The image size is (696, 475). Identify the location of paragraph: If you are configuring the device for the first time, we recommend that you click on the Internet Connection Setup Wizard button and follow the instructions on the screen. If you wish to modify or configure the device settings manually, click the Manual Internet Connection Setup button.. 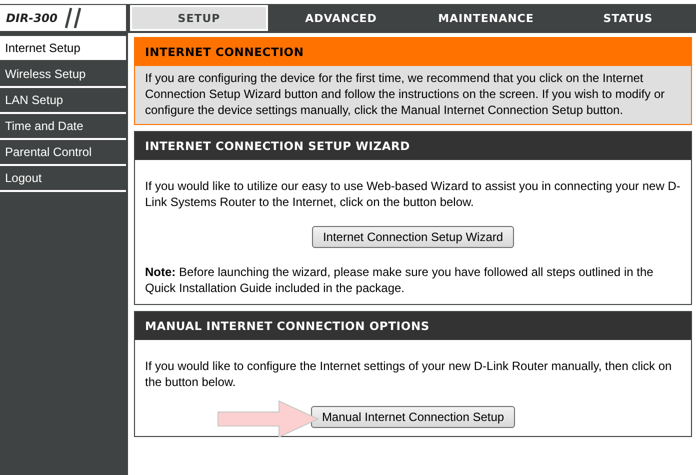
(405, 94).